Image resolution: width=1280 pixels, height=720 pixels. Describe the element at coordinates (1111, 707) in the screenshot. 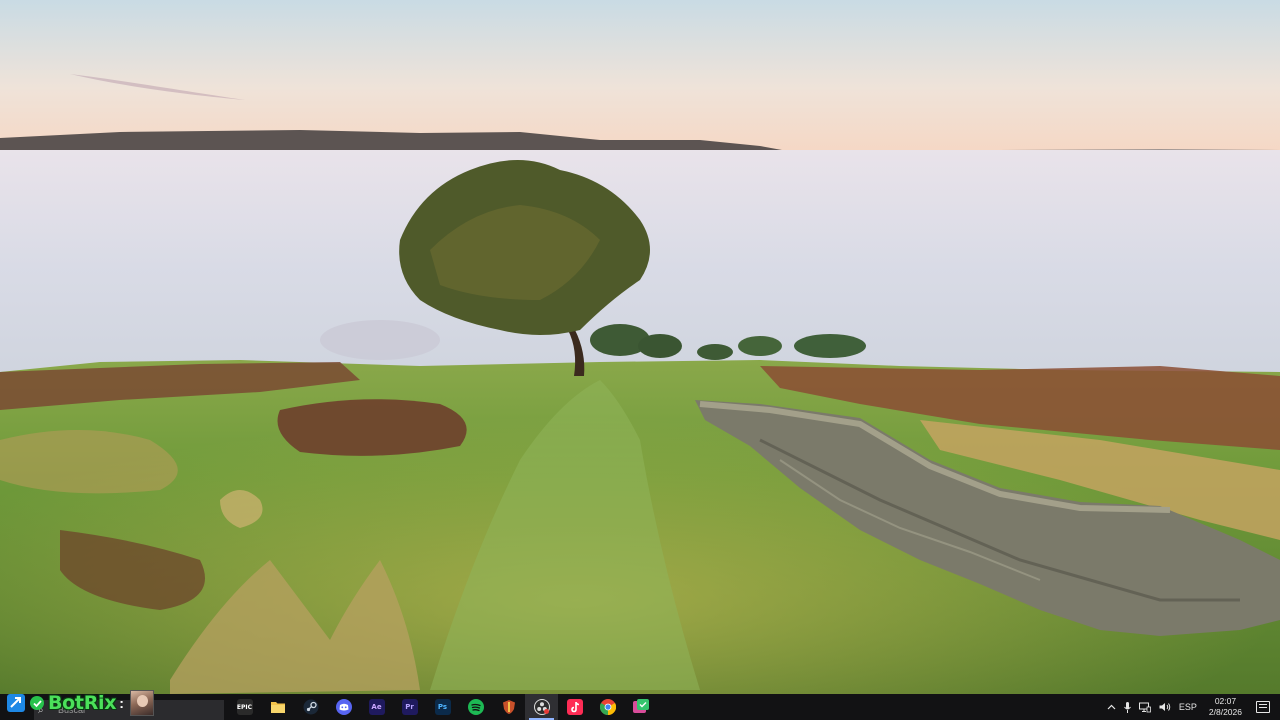

I see `chevron-up-icon` at that location.